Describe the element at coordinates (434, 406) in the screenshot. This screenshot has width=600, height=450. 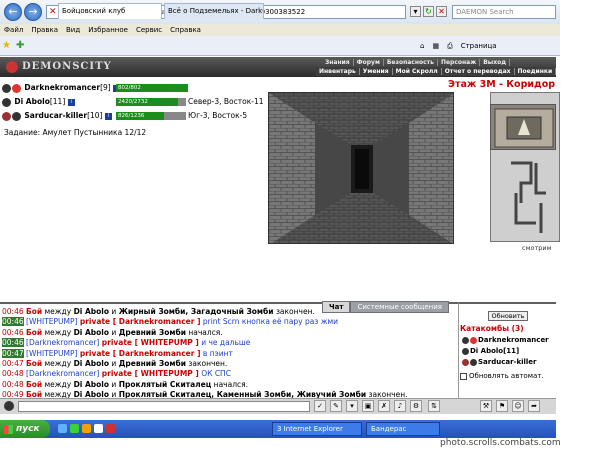
I see `scroll-icon: ⇅` at that location.